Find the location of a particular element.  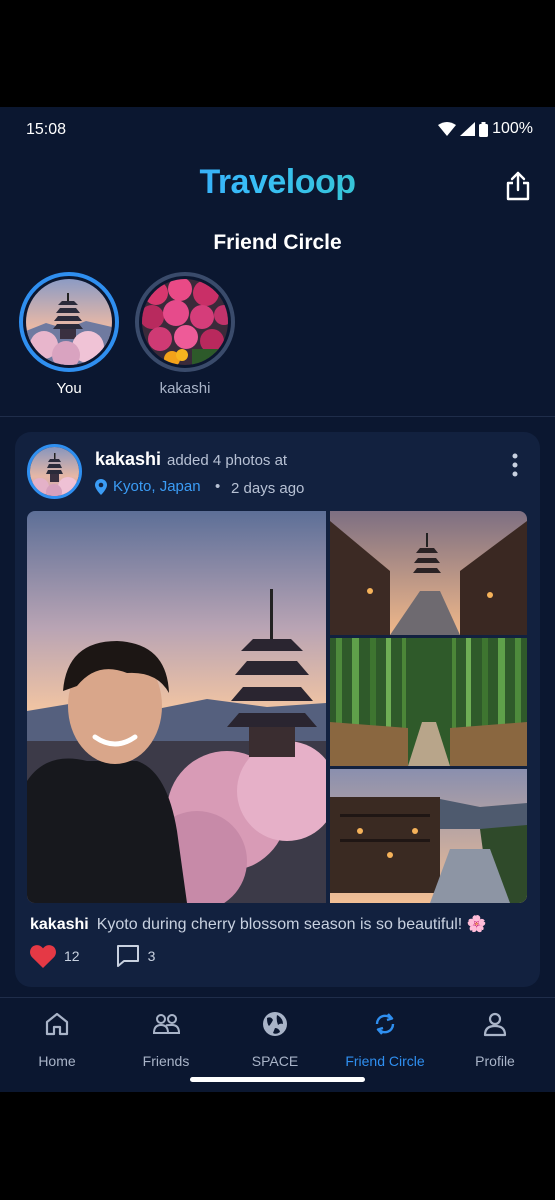

battery-percent: 100% is located at coordinates (512, 128).